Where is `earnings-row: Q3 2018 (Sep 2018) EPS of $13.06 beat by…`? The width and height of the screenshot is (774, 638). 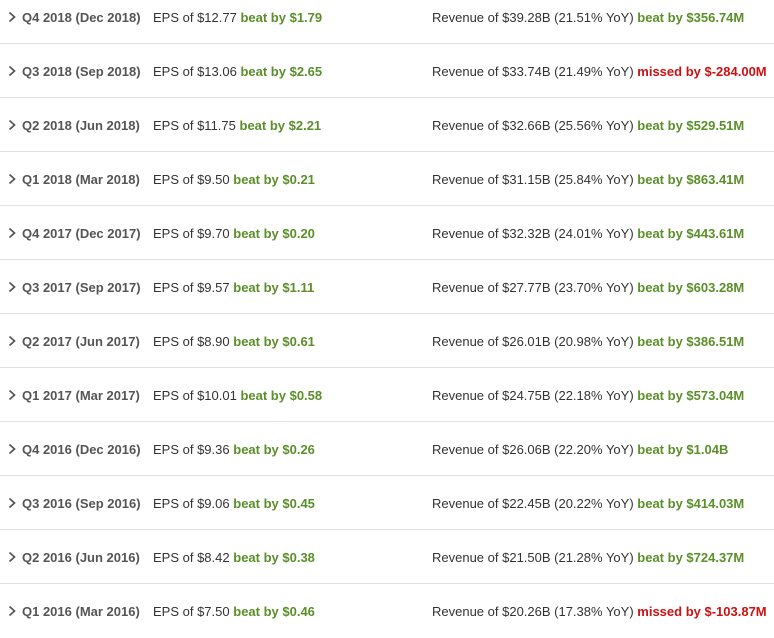 earnings-row: Q3 2018 (Sep 2018) EPS of $13.06 beat by… is located at coordinates (387, 71).